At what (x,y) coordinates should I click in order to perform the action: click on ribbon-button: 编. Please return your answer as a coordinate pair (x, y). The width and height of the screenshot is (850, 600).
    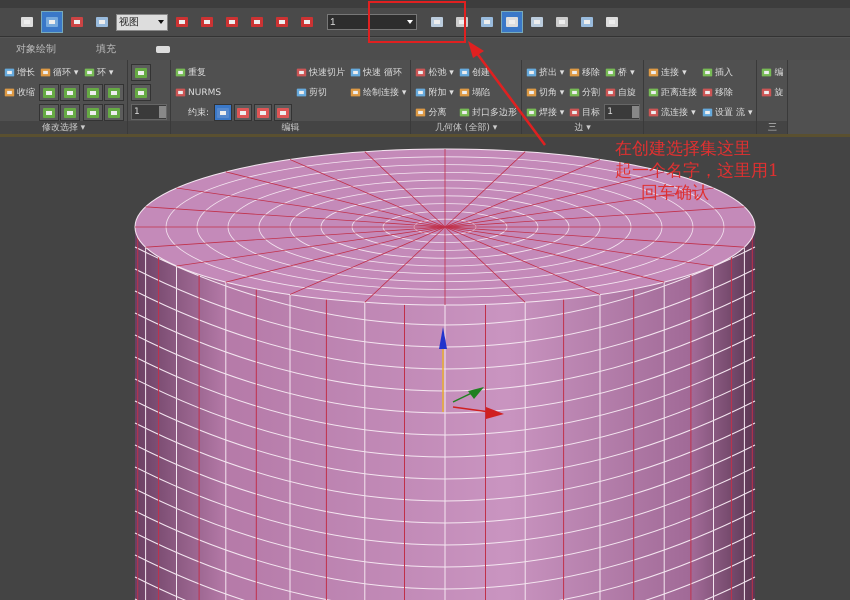
    Looking at the image, I should click on (772, 72).